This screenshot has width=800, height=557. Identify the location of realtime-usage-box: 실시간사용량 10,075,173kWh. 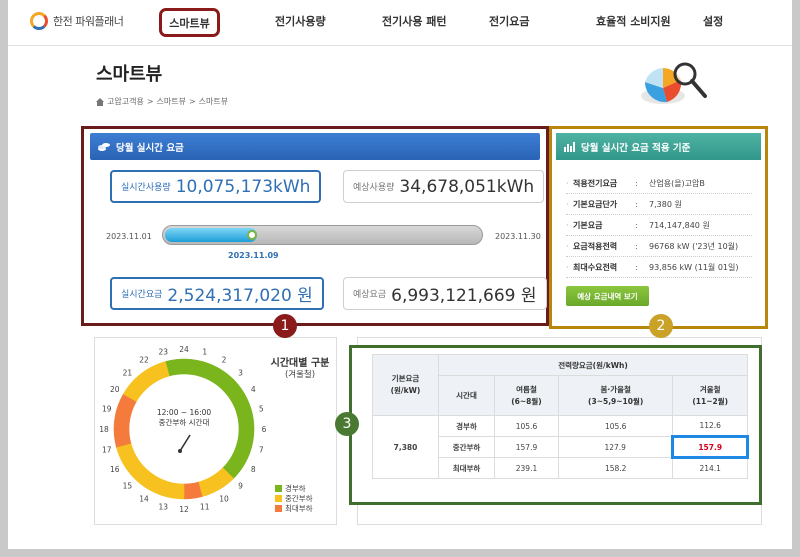
(216, 186).